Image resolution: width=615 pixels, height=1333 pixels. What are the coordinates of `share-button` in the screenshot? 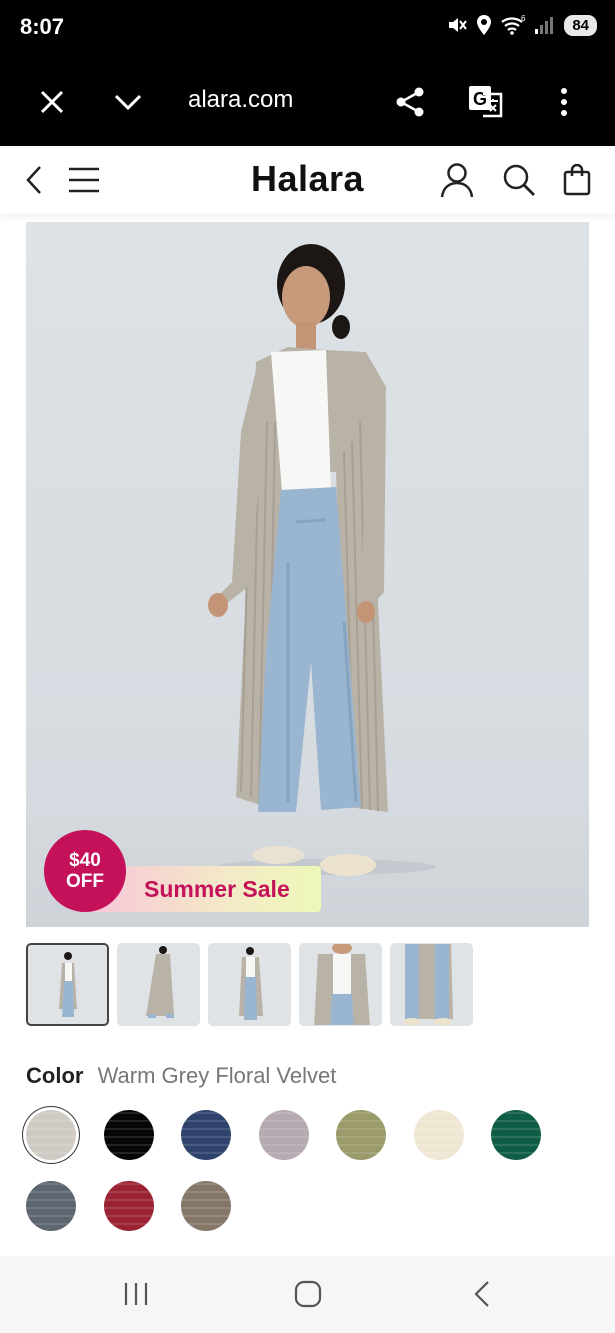 It's located at (410, 102).